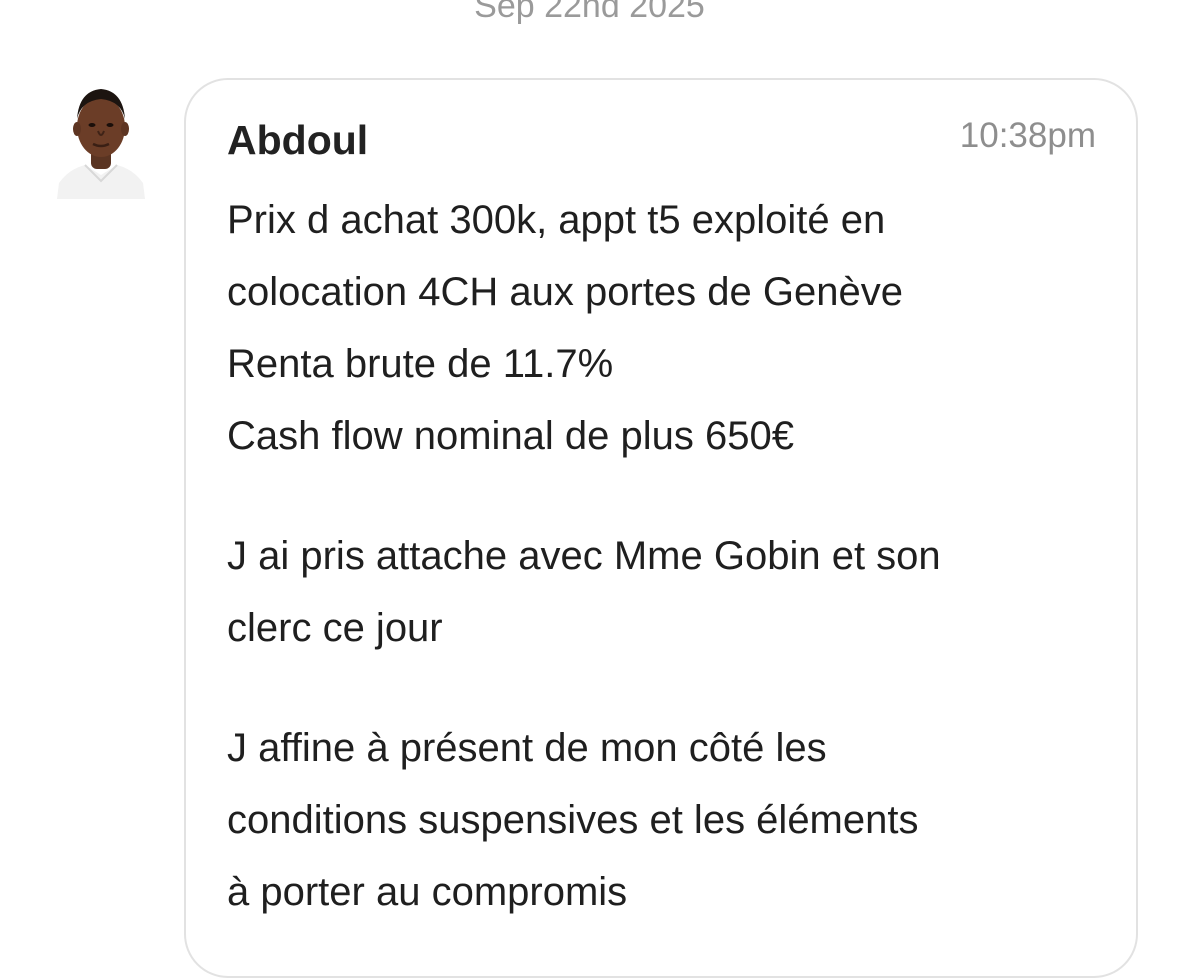 The width and height of the screenshot is (1179, 978). Describe the element at coordinates (565, 292) in the screenshot. I see `message-line: colocation 4CH aux portes de Genève` at that location.